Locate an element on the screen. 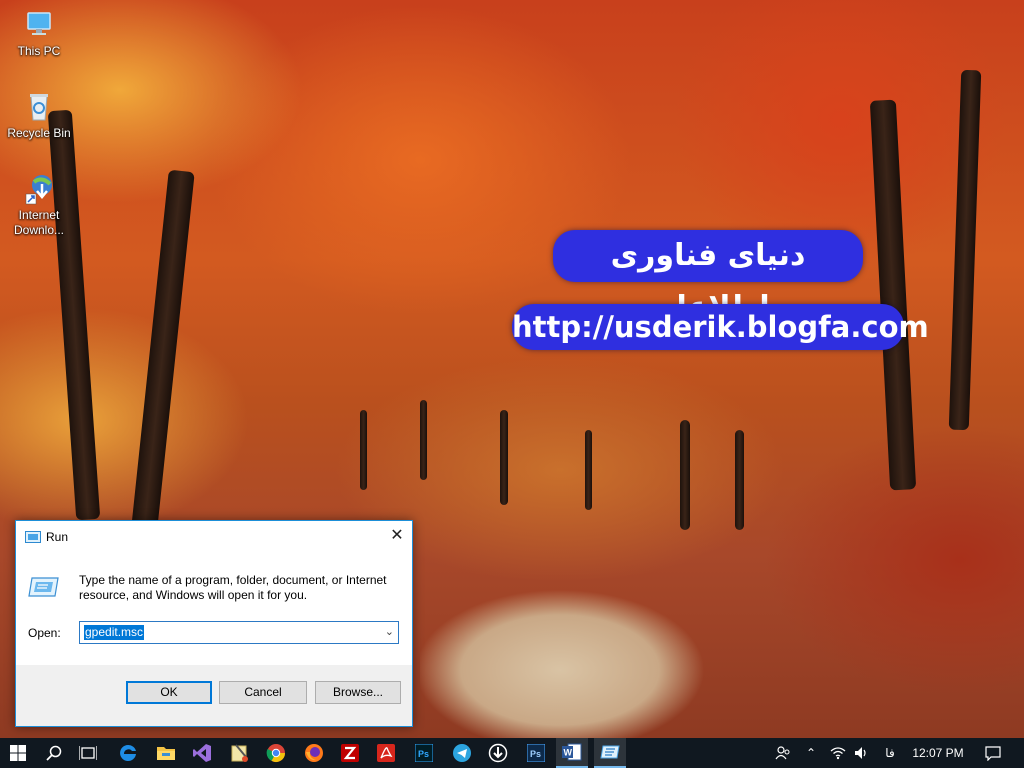  start-button is located at coordinates (18, 753).